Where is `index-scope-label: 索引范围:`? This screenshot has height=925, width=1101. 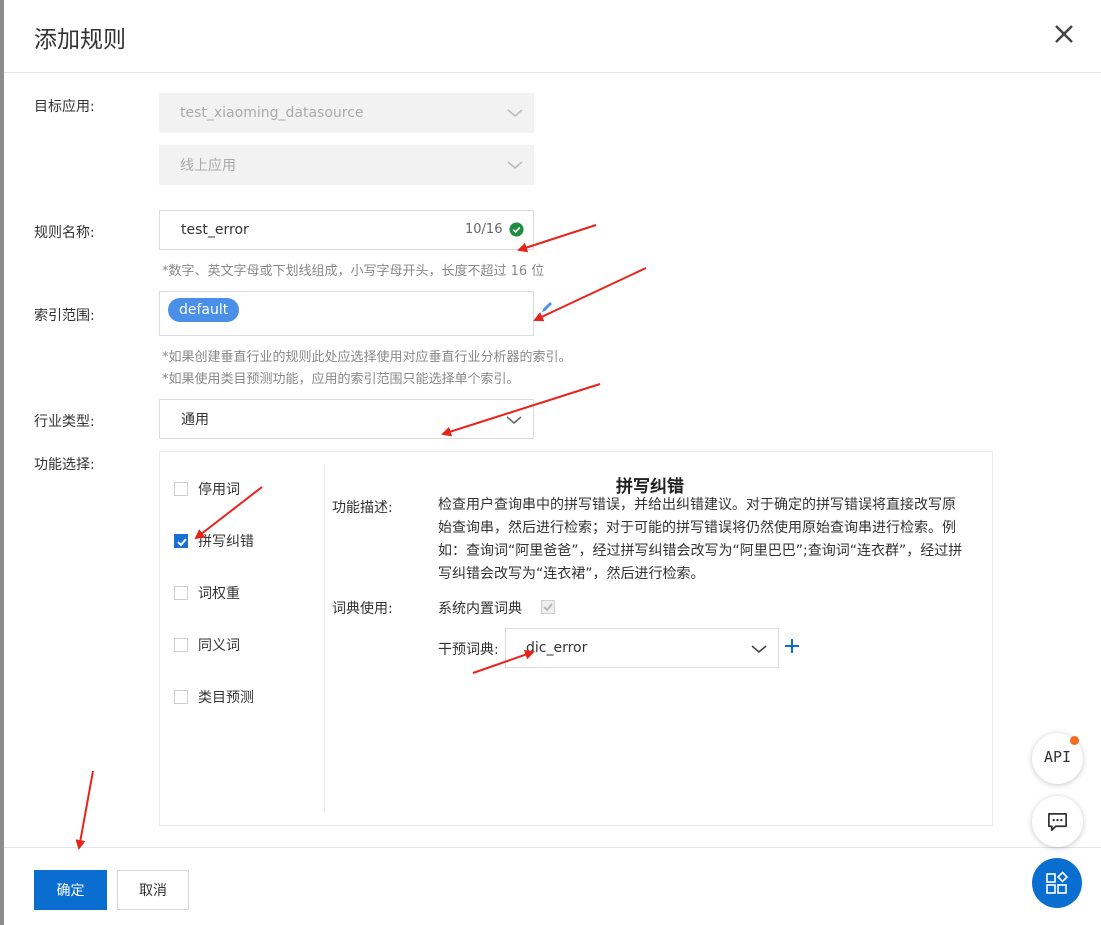
index-scope-label: 索引范围: is located at coordinates (64, 316).